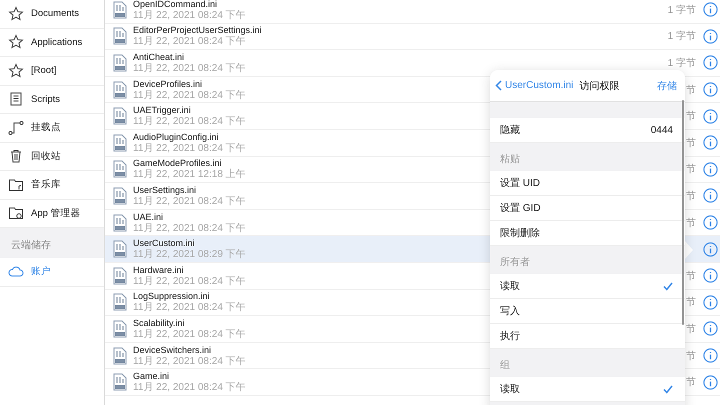 Image resolution: width=720 pixels, height=405 pixels. Describe the element at coordinates (172, 350) in the screenshot. I see `file-name: DeviceSwitchers.ini` at that location.